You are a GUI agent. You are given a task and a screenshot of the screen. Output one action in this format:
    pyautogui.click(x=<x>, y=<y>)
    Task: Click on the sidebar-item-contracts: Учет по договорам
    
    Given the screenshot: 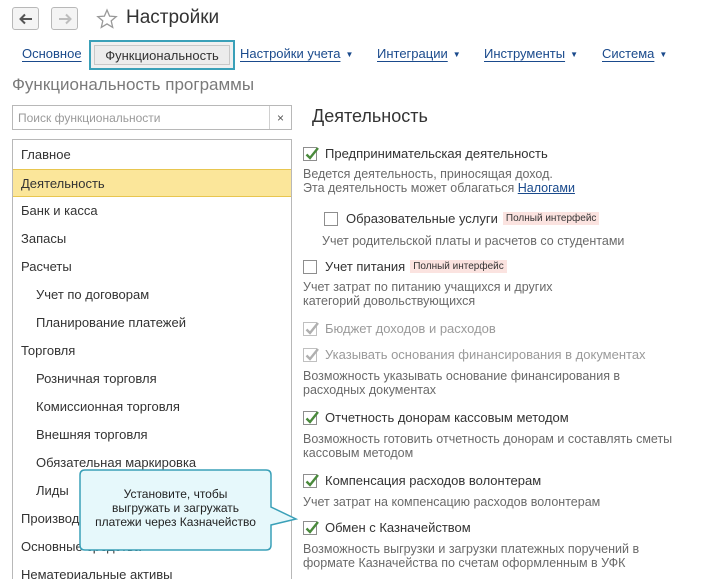 What is the action you would take?
    pyautogui.click(x=152, y=295)
    